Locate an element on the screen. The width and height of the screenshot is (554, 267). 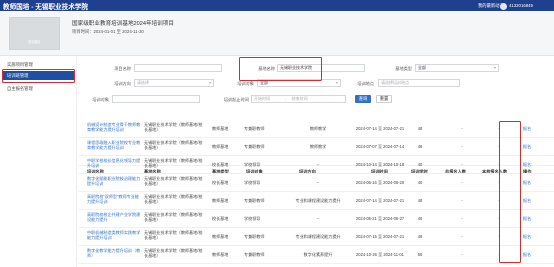
date-range-picker: 开始时间 - 结束时间 is located at coordinates (298, 99).